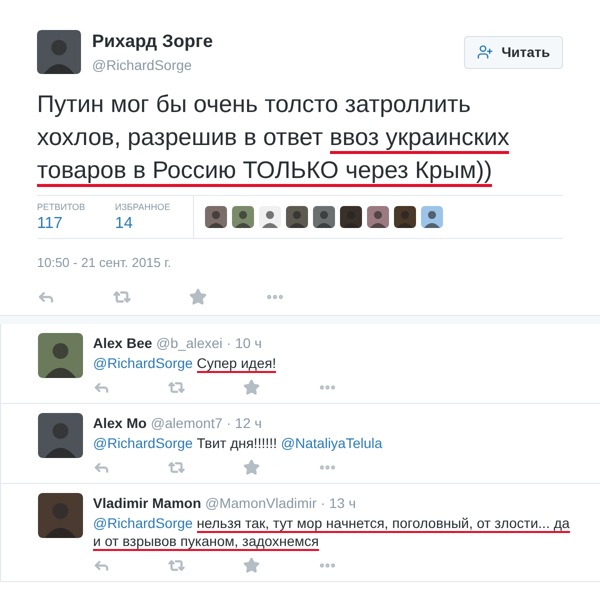  What do you see at coordinates (244, 343) in the screenshot?
I see `reply-time: · 10 ч` at bounding box center [244, 343].